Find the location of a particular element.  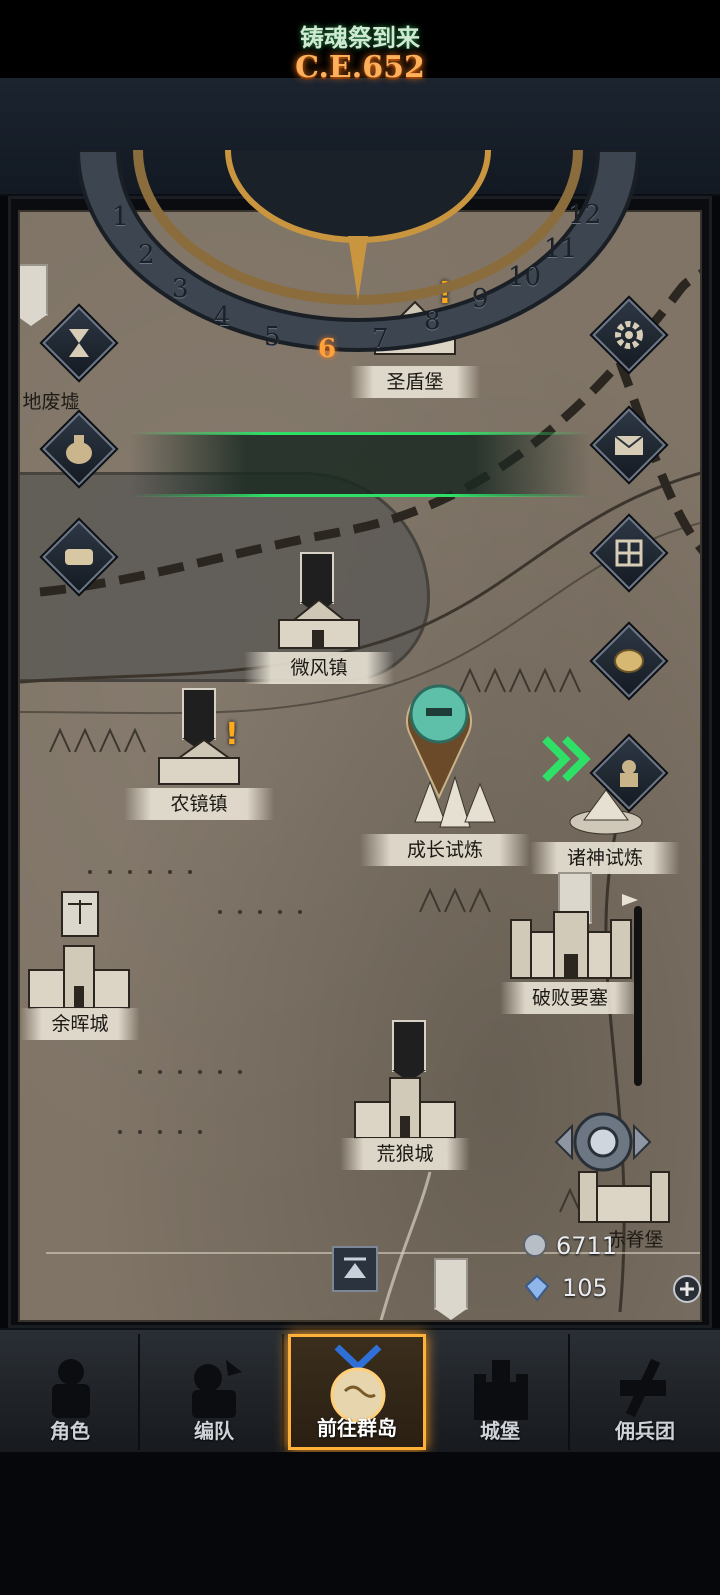

month-7: 7 is located at coordinates (380, 339).